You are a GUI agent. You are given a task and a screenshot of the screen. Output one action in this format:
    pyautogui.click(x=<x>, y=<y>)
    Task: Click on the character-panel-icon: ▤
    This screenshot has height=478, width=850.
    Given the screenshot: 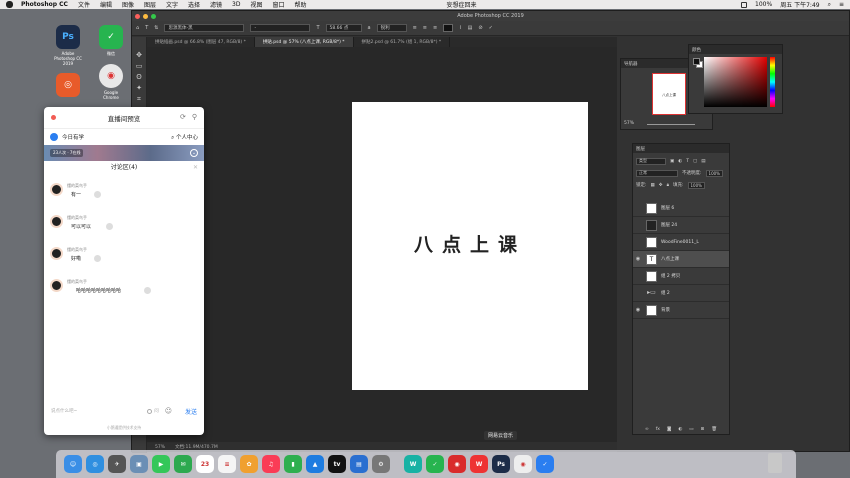 What is the action you would take?
    pyautogui.click(x=470, y=28)
    